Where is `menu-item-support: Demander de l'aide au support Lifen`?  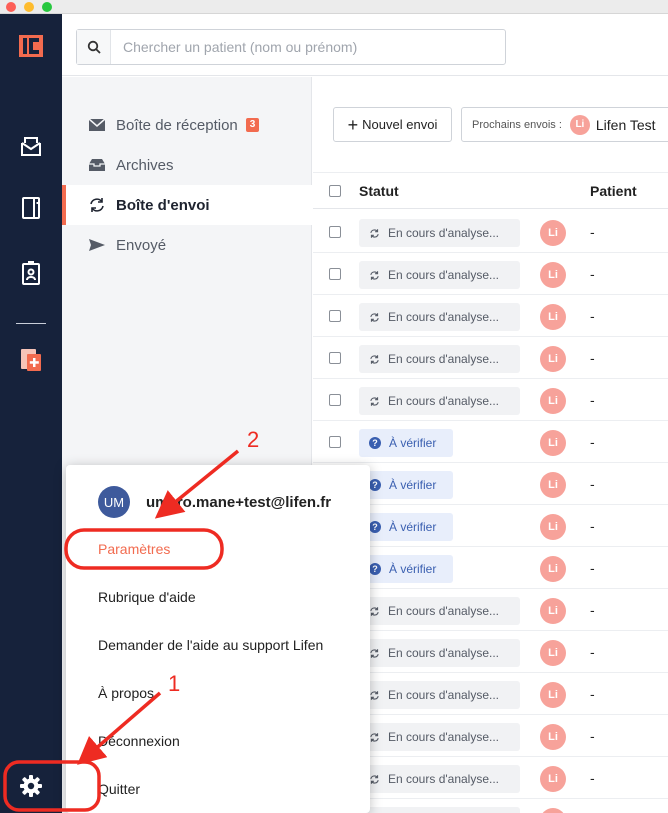
menu-item-support: Demander de l'aide au support Lifen is located at coordinates (210, 645).